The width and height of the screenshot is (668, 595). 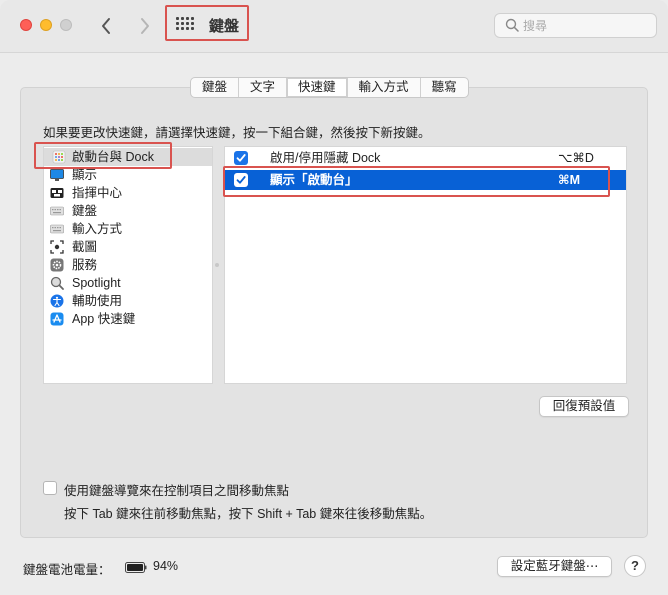 I want to click on zoom-window-button, so click(x=66, y=25).